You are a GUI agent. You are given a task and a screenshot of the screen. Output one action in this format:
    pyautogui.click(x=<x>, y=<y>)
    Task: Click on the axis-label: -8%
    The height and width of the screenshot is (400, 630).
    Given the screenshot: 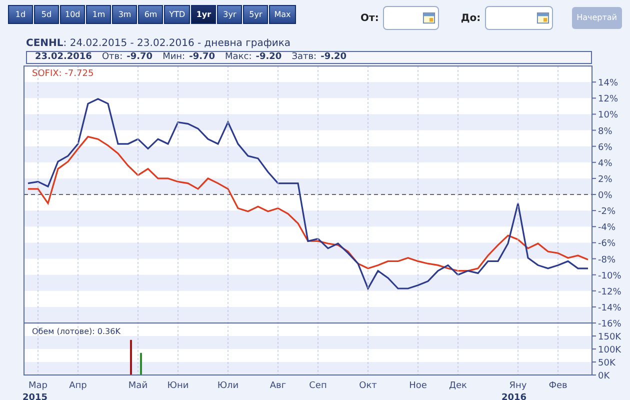 What is the action you would take?
    pyautogui.click(x=607, y=260)
    